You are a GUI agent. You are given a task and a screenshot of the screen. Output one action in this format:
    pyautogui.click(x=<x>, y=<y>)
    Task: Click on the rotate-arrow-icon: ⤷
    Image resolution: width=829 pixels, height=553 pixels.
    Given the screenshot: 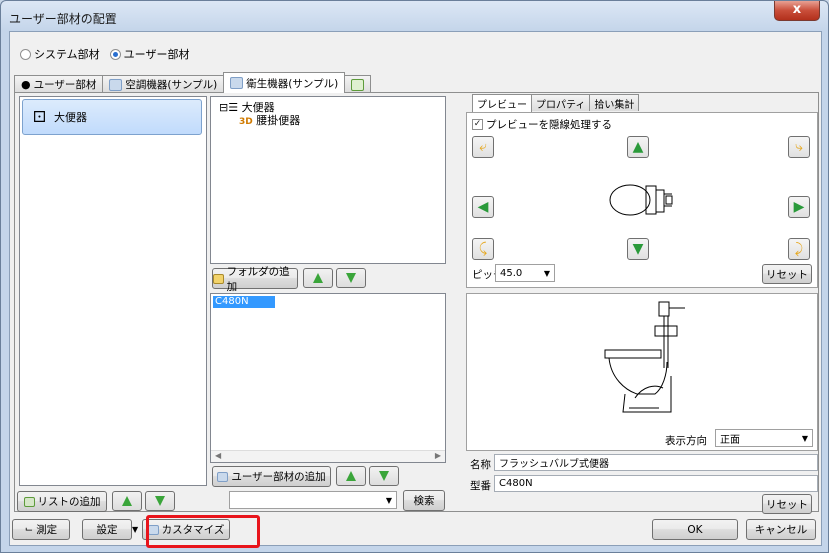 What is the action you would take?
    pyautogui.click(x=799, y=147)
    